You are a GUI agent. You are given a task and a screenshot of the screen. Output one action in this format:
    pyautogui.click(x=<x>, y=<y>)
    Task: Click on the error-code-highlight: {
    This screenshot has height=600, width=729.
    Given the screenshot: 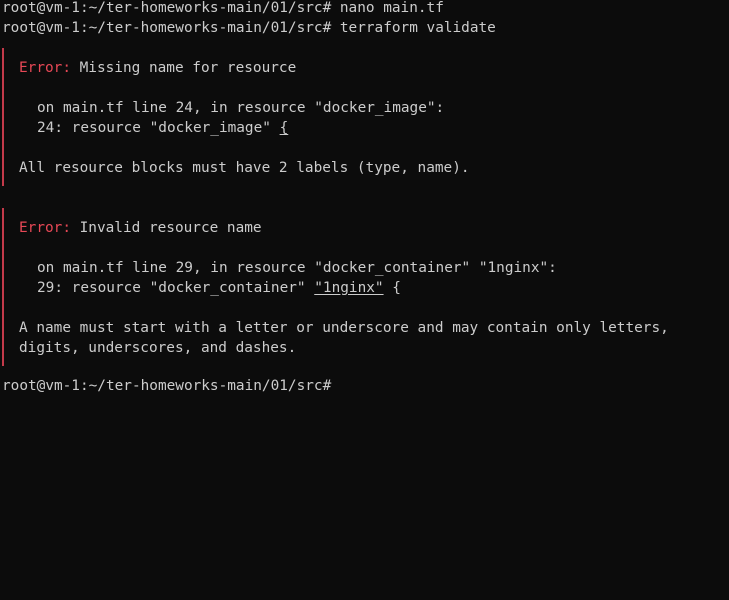 What is the action you would take?
    pyautogui.click(x=284, y=128)
    